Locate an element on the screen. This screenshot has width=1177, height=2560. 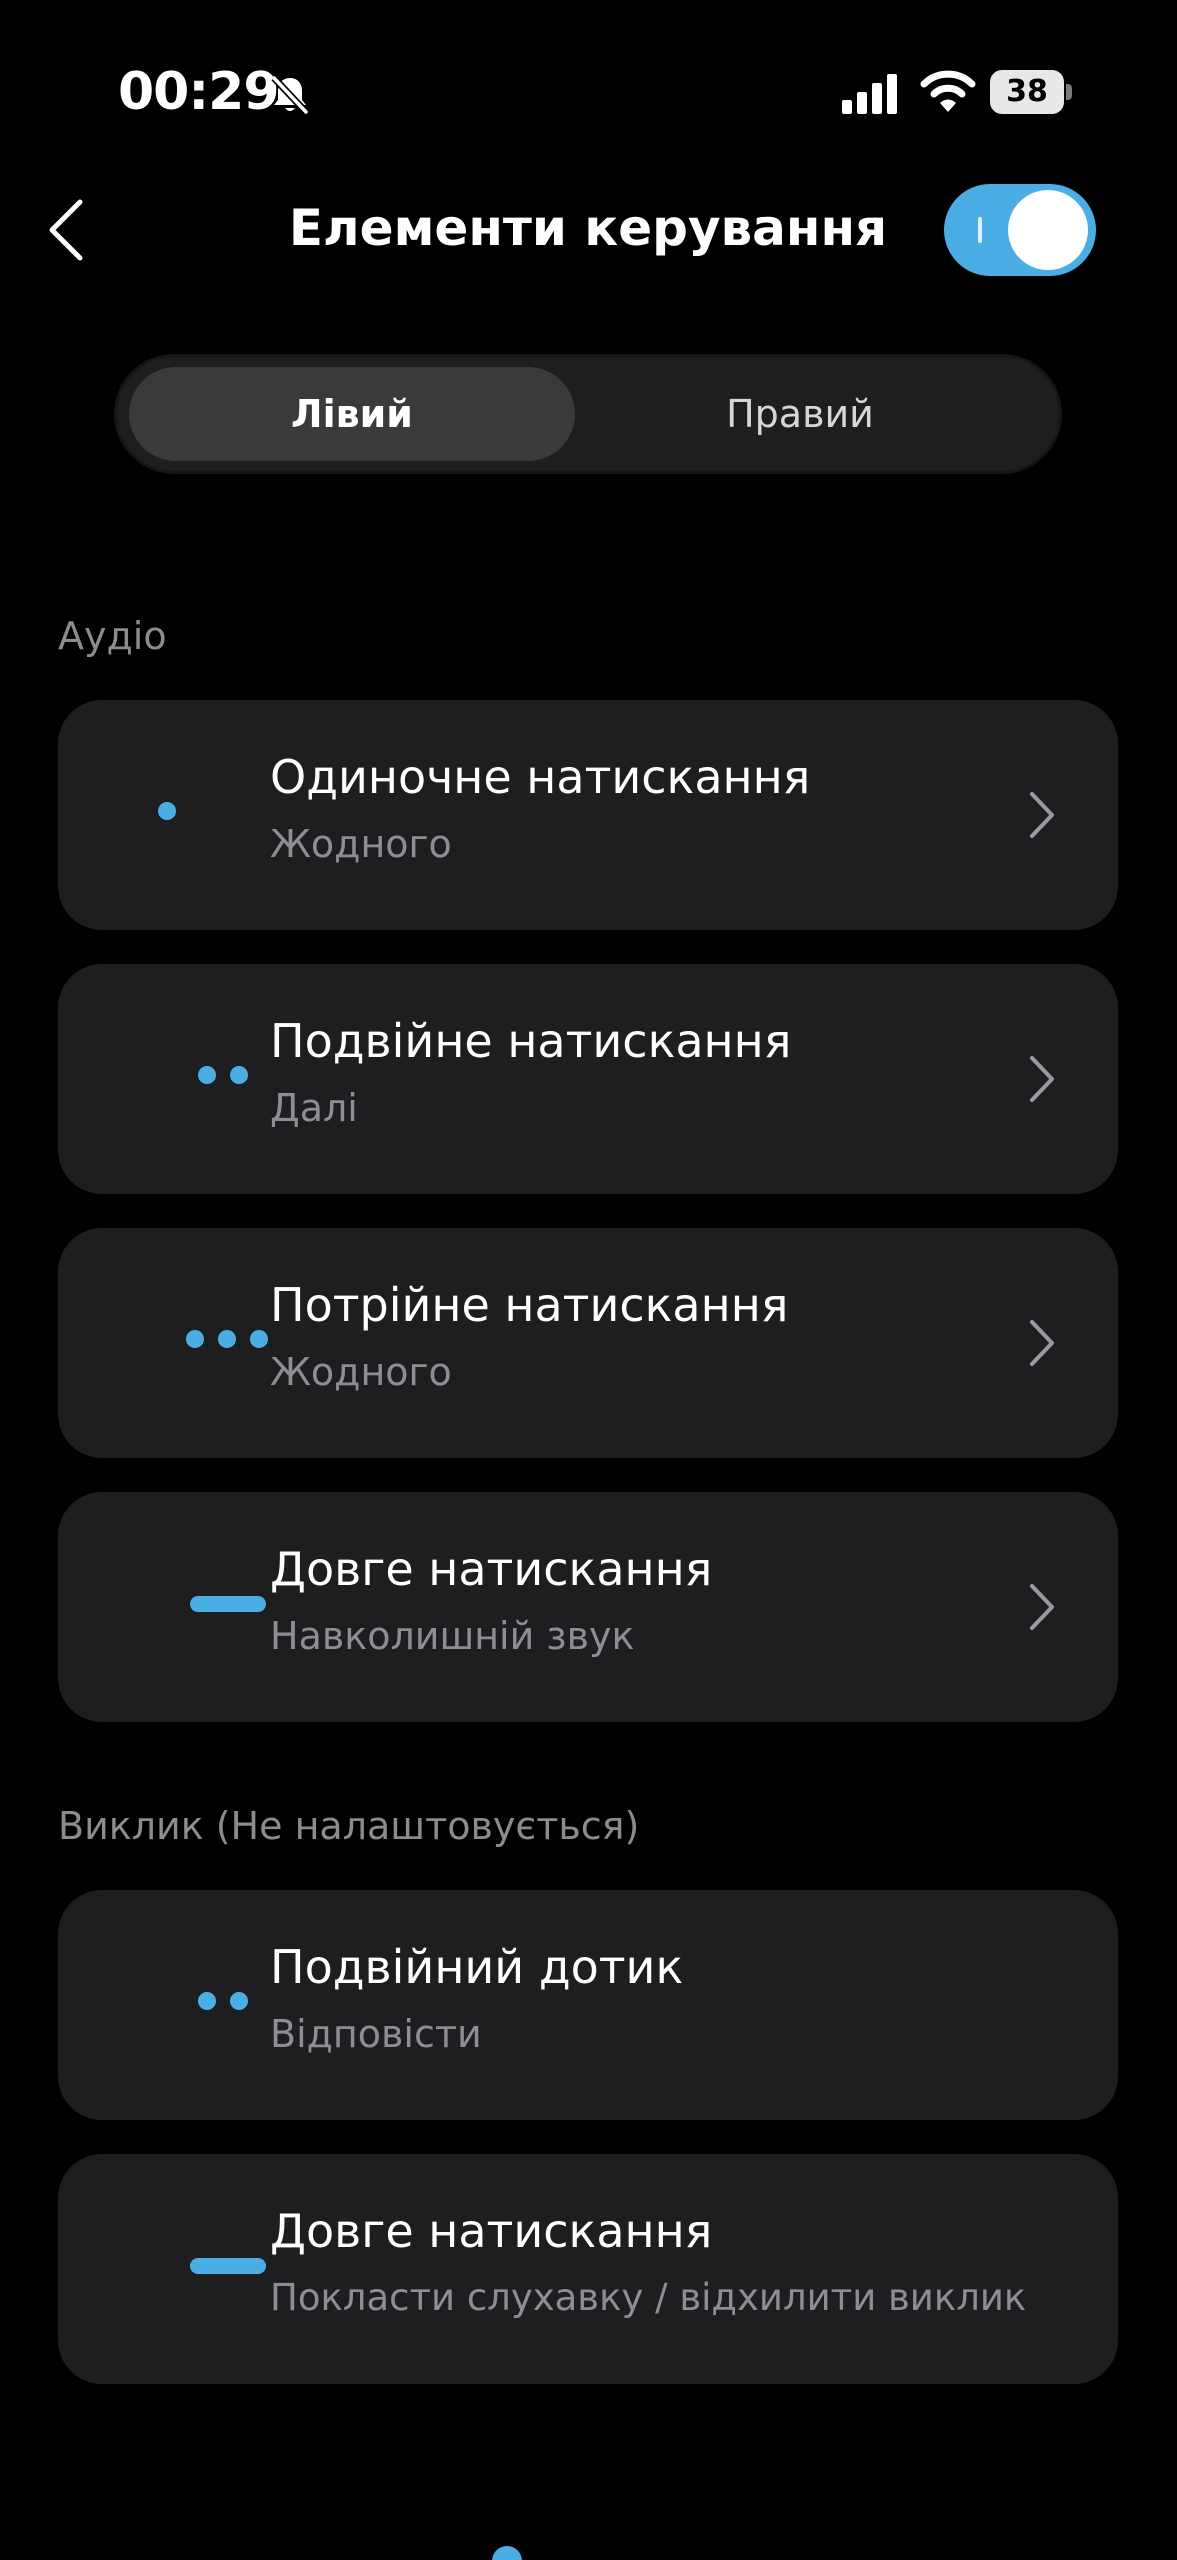
toggle-on-mark is located at coordinates (980, 230).